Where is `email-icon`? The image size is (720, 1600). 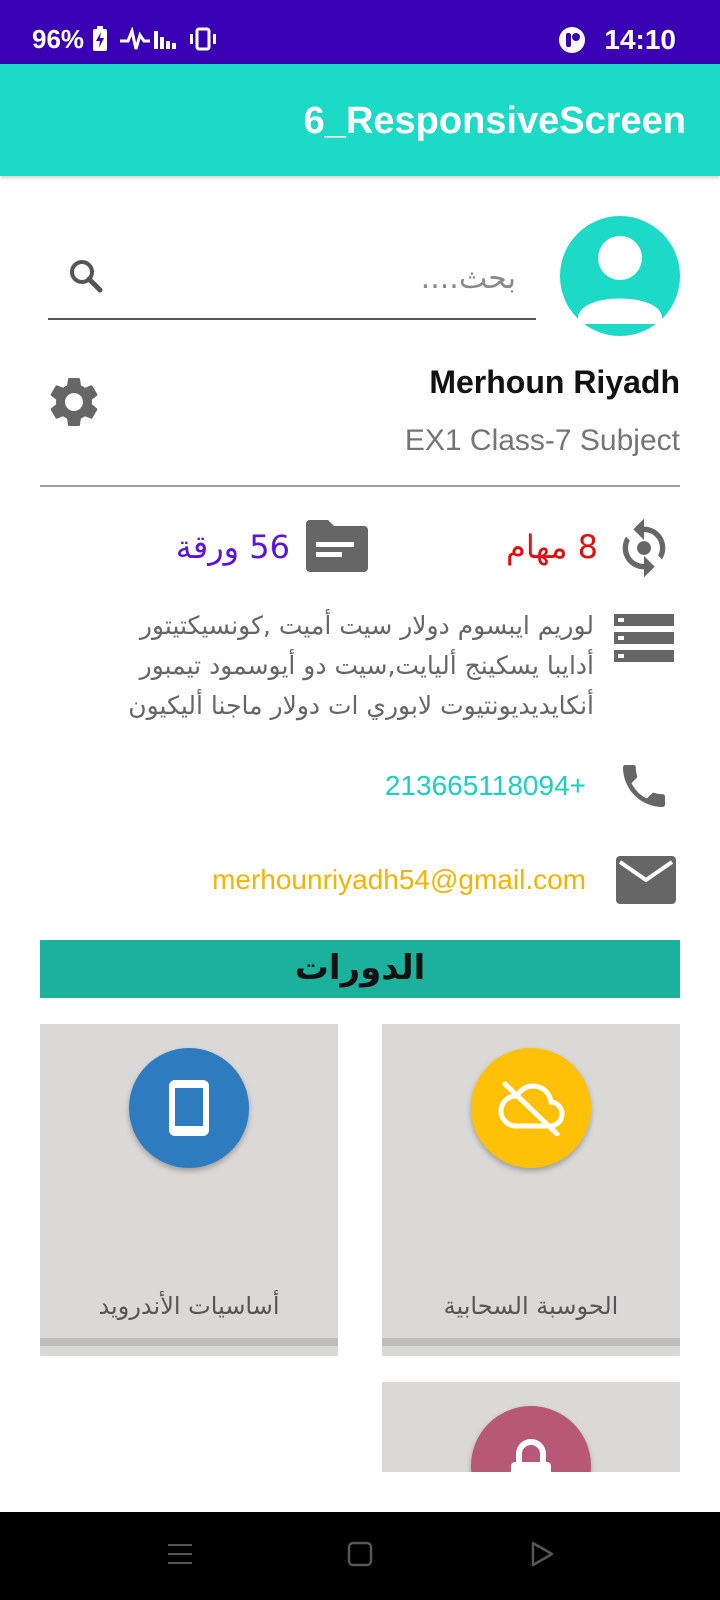
email-icon is located at coordinates (646, 880).